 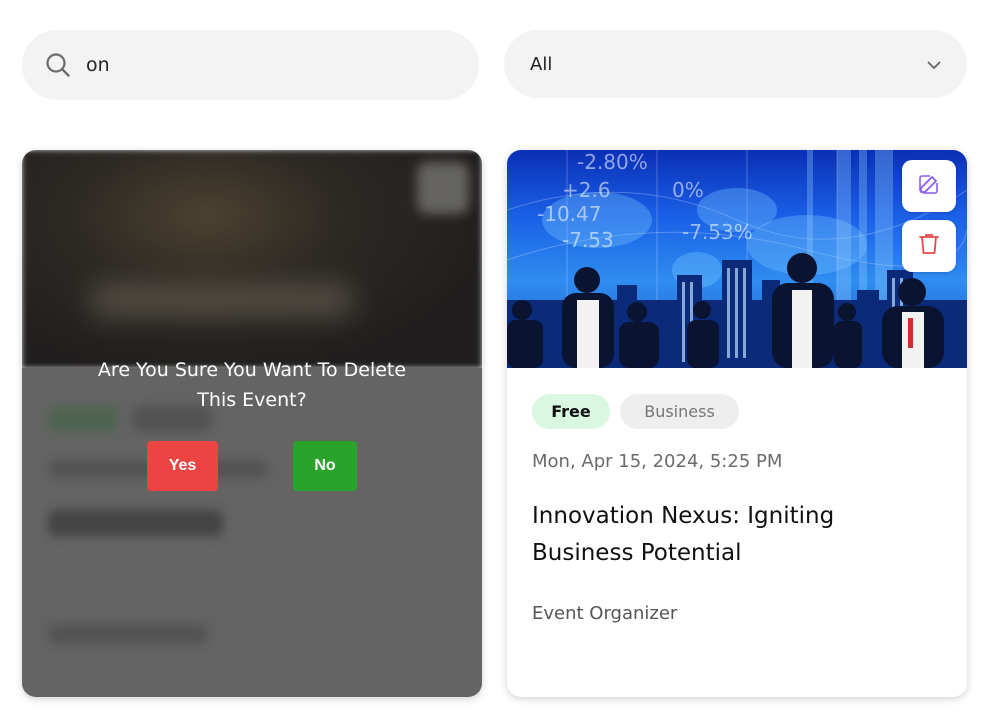 I want to click on edit-button, so click(x=929, y=186).